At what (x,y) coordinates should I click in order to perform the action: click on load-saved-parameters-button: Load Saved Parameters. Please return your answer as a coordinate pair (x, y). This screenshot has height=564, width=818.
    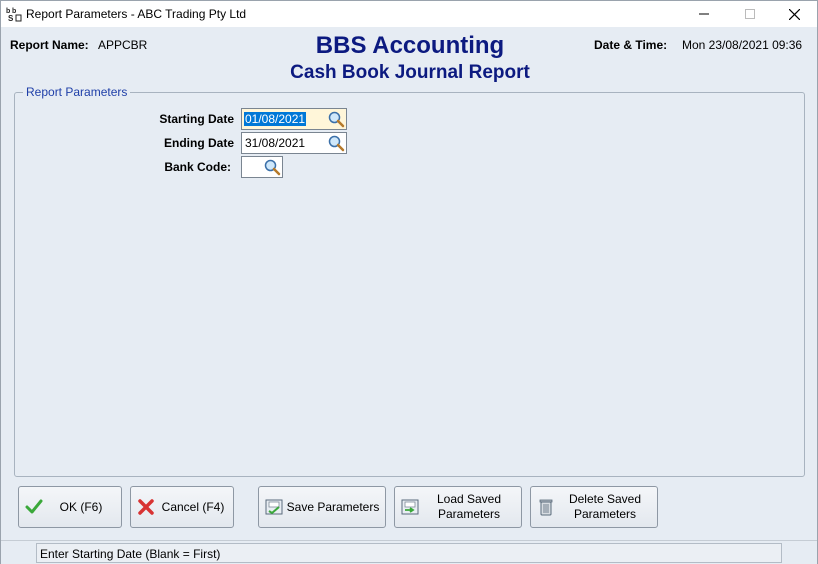
    Looking at the image, I should click on (458, 507).